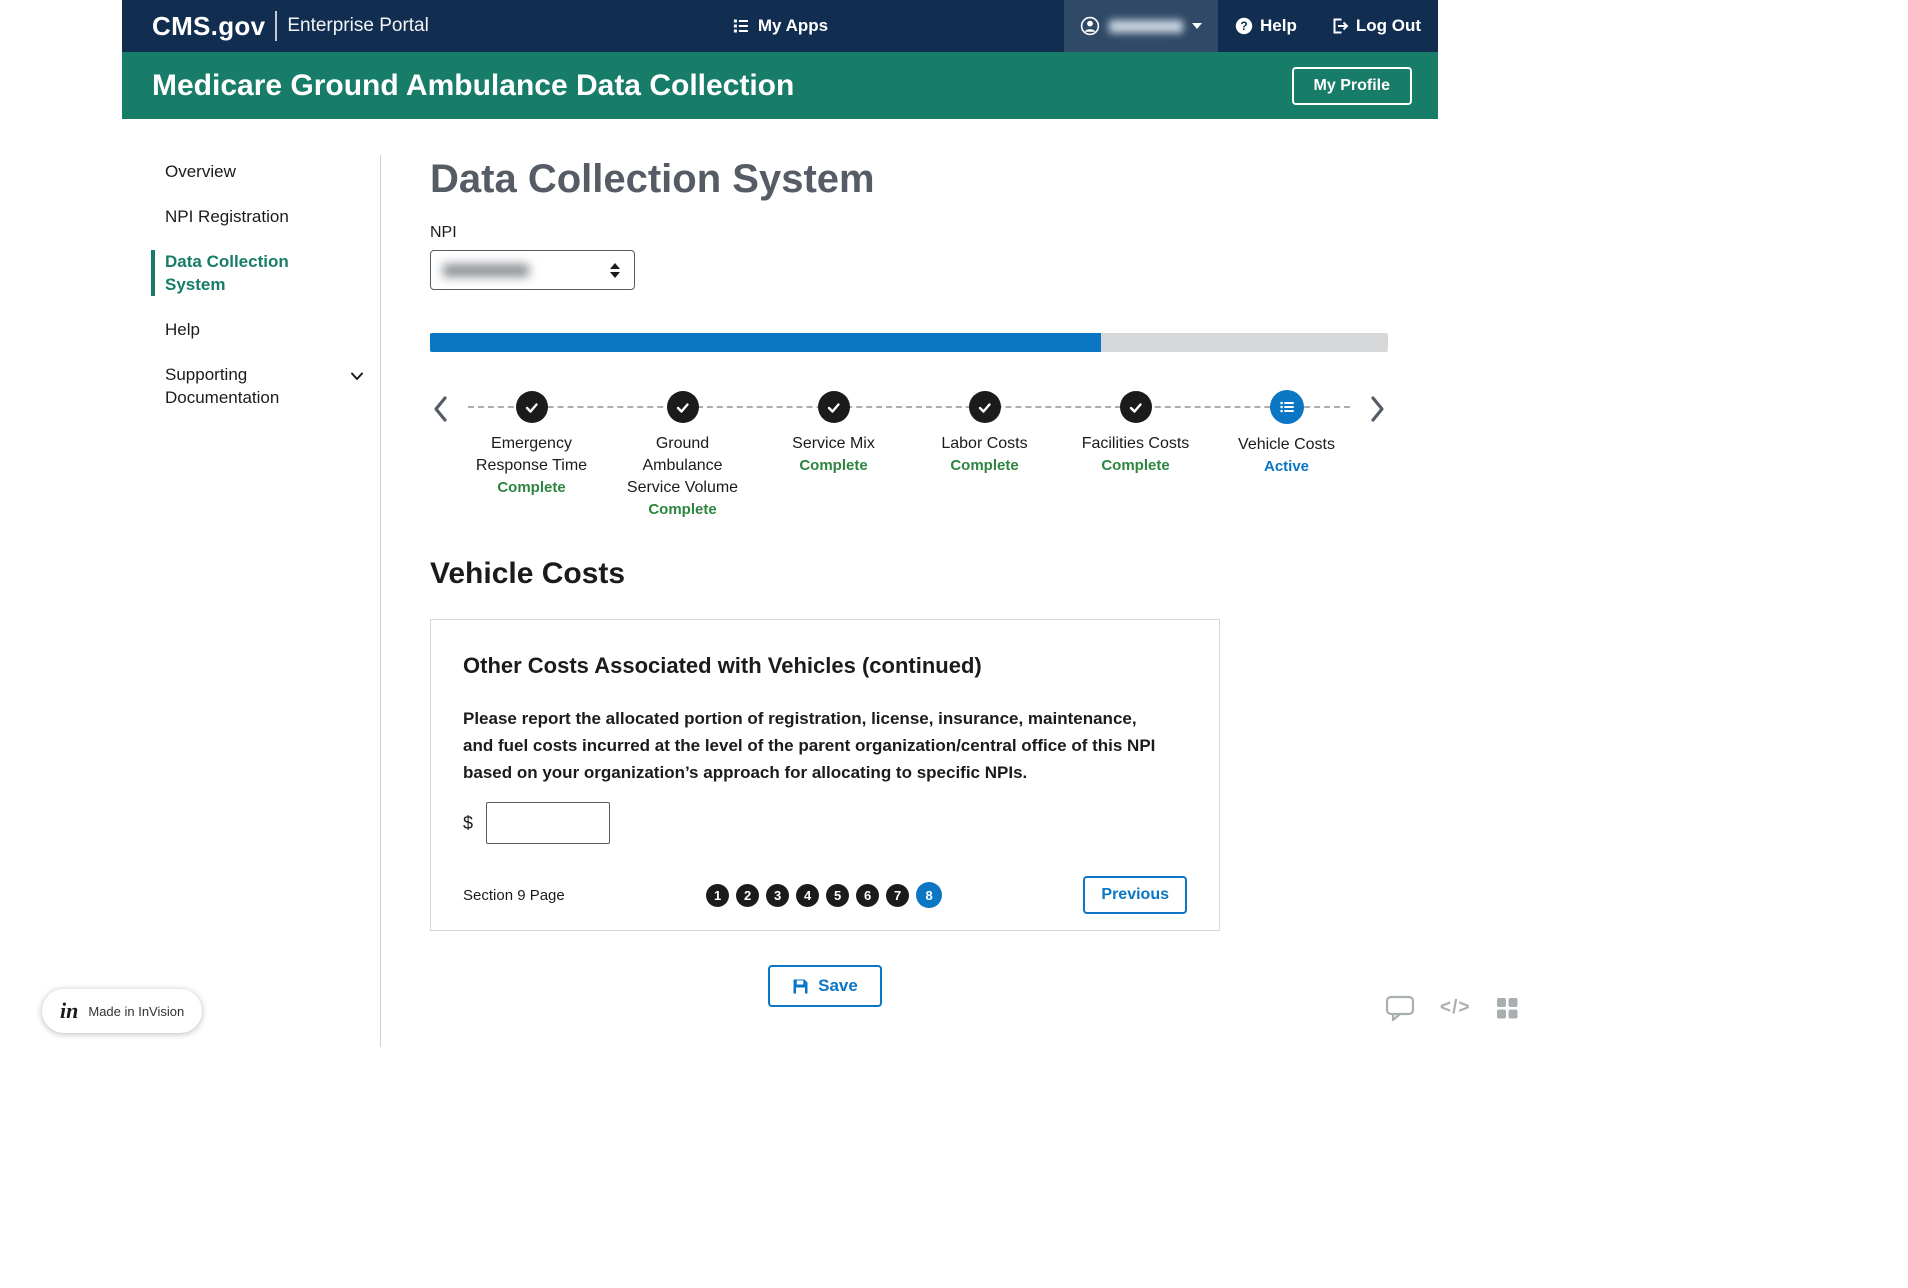  I want to click on grid-view-icon, so click(1507, 1008).